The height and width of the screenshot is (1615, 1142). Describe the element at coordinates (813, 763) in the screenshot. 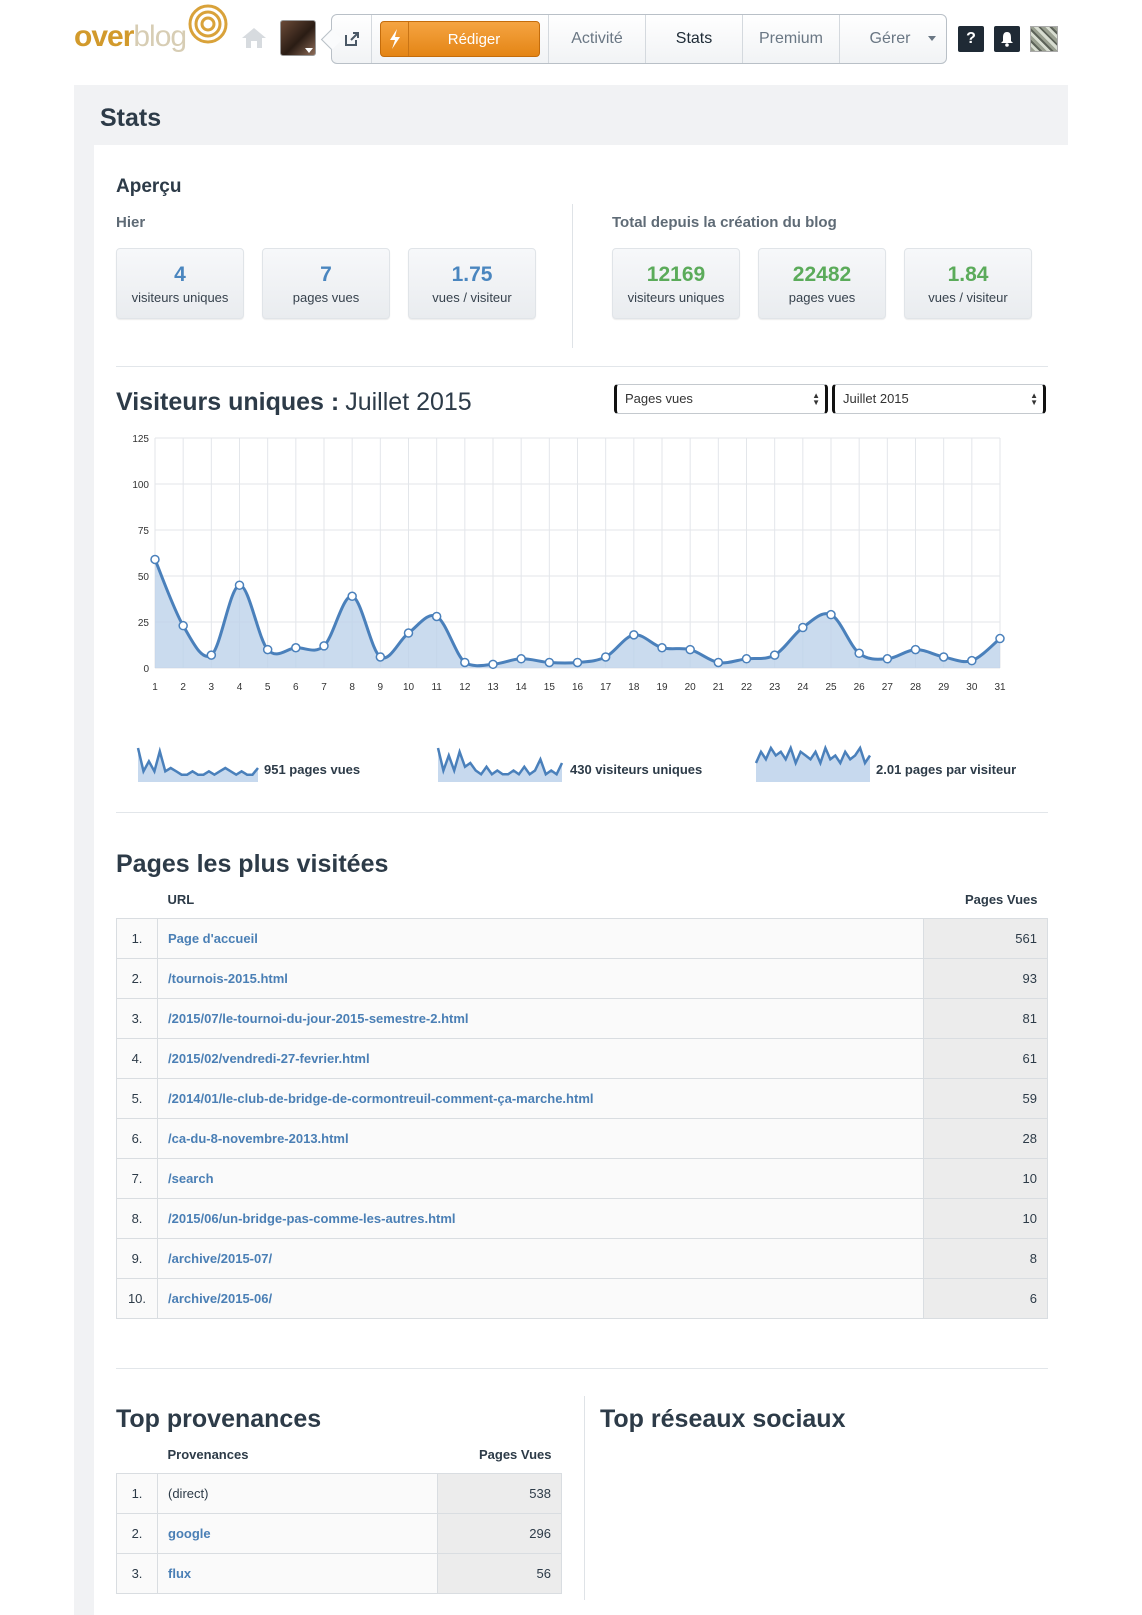

I see `sparkline-pages-per-visitor` at that location.